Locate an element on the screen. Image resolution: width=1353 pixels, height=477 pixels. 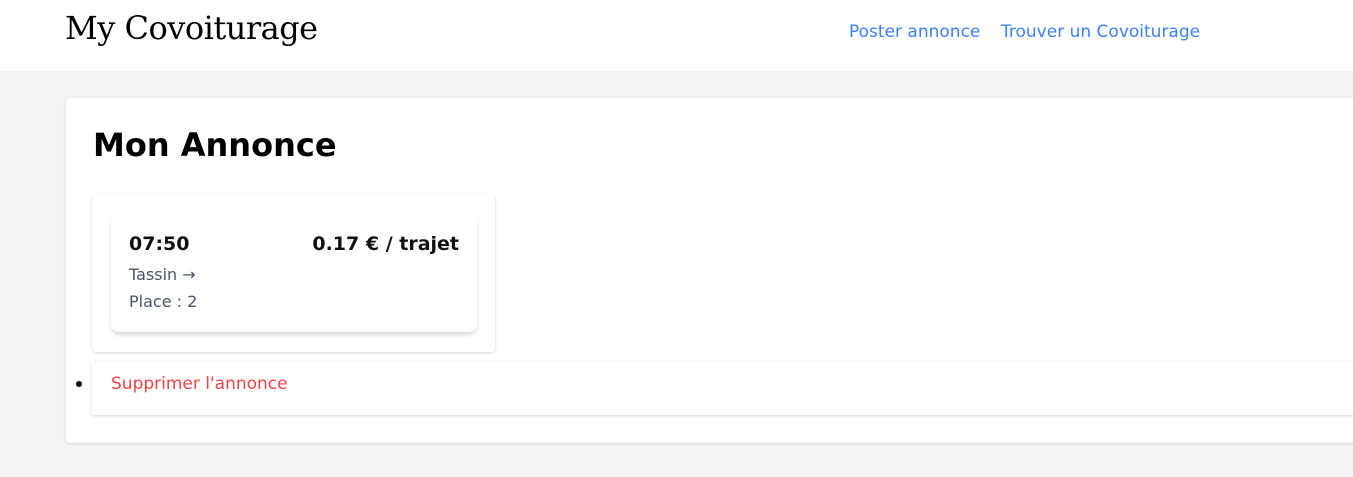
page-title: Mon Annonce is located at coordinates (215, 145).